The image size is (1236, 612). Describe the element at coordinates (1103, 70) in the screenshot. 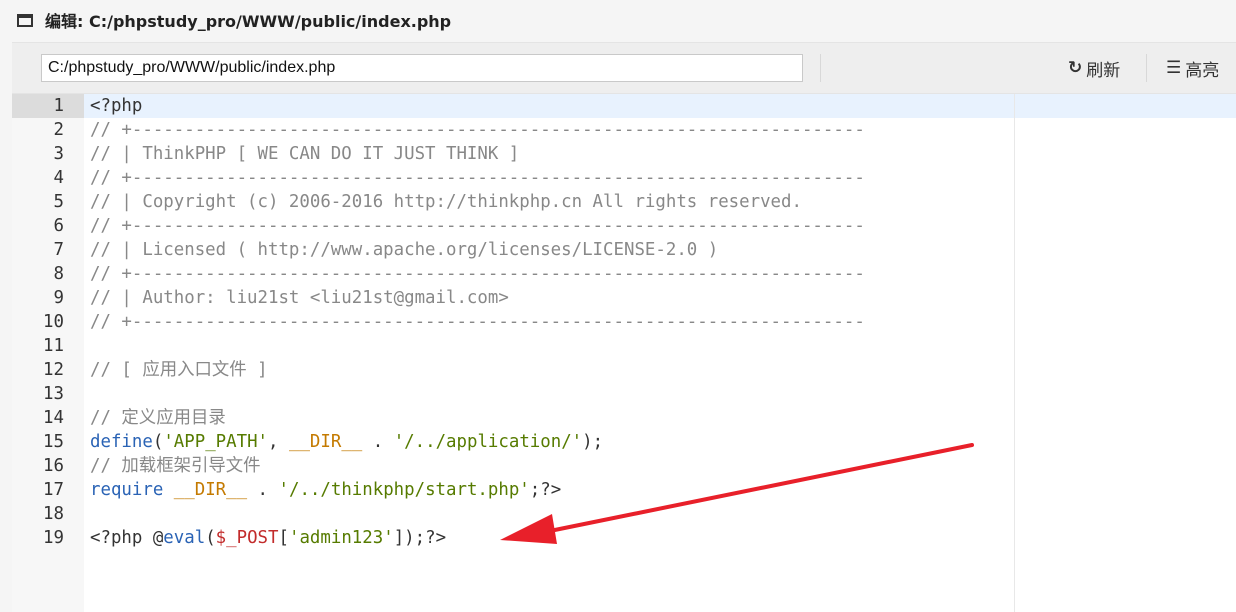

I see `refresh-label: 刷新` at that location.